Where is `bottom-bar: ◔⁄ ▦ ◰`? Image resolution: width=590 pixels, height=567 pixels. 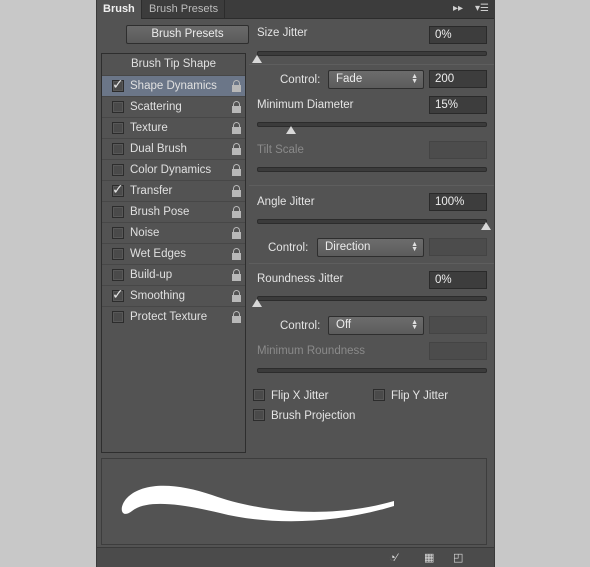
bottom-bar: ◔⁄ ▦ ◰ is located at coordinates (295, 557).